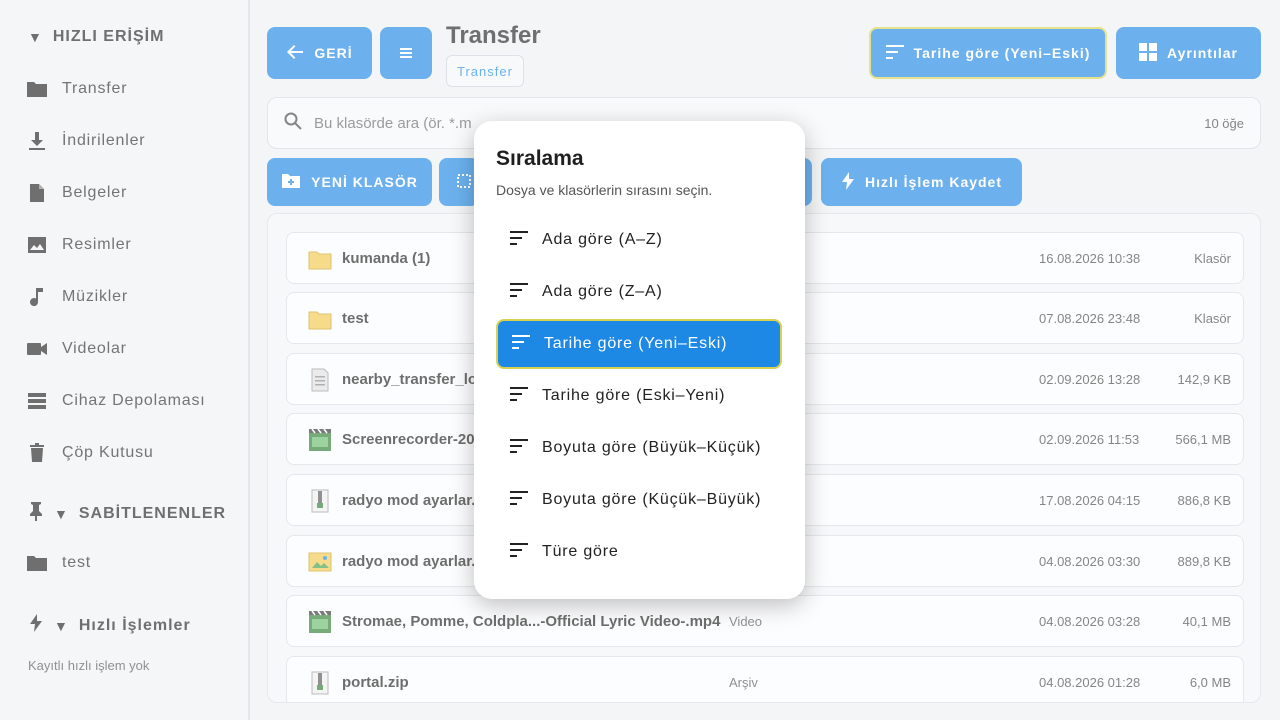 This screenshot has width=1280, height=720. Describe the element at coordinates (540, 158) in the screenshot. I see `dialog-title: Sıralama` at that location.